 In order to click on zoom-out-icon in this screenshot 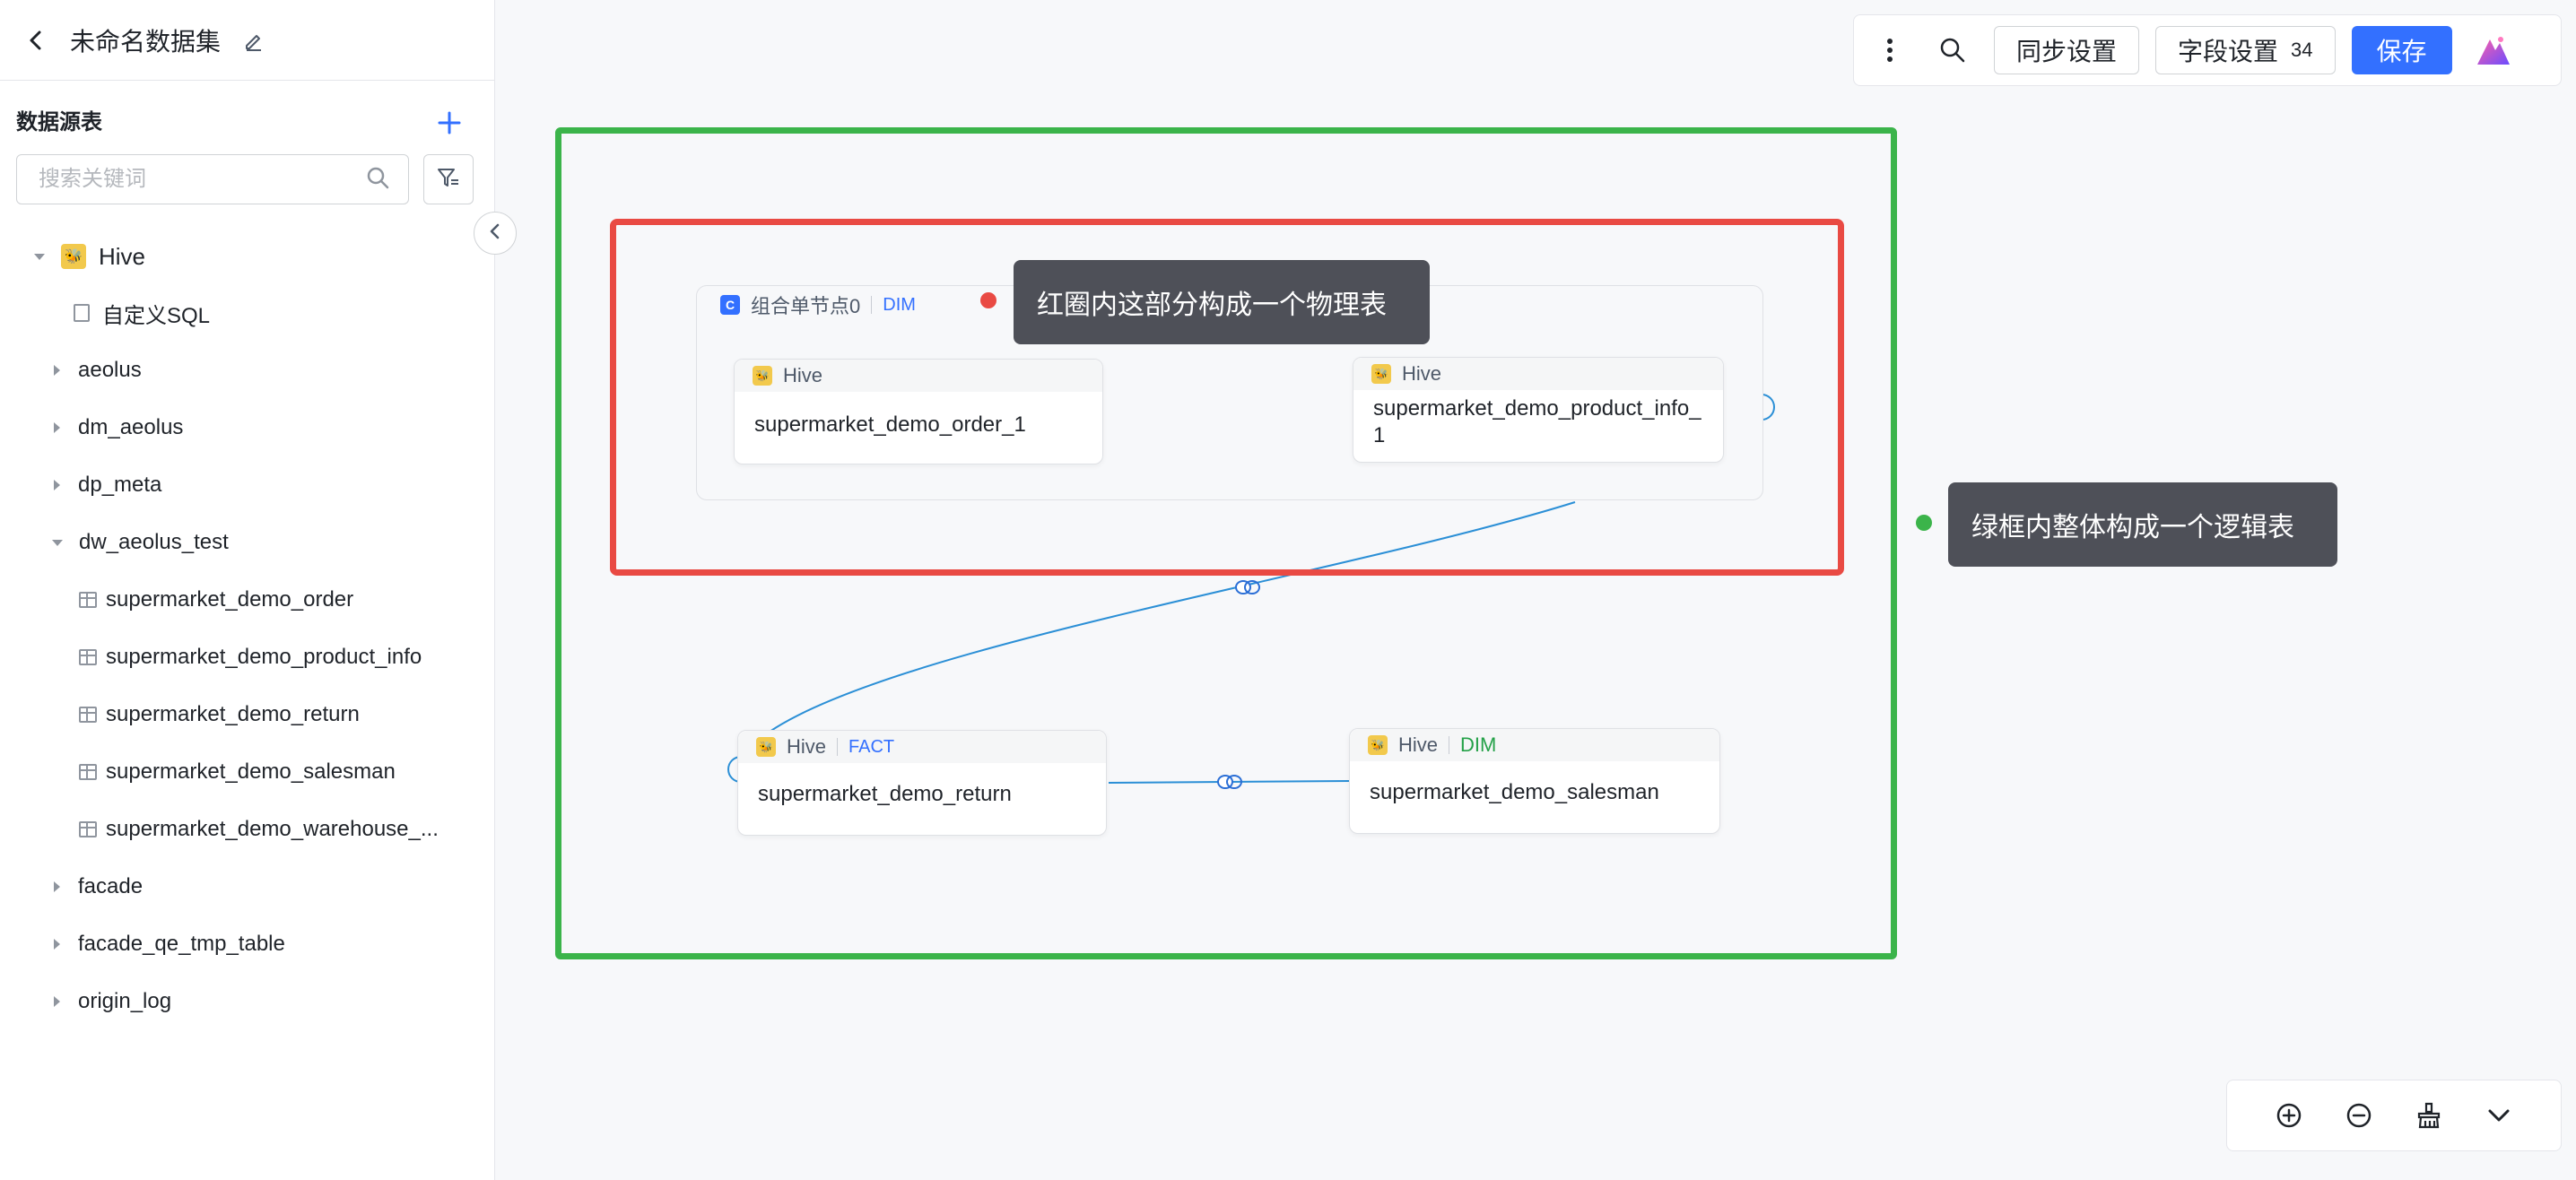, I will do `click(2359, 1115)`.